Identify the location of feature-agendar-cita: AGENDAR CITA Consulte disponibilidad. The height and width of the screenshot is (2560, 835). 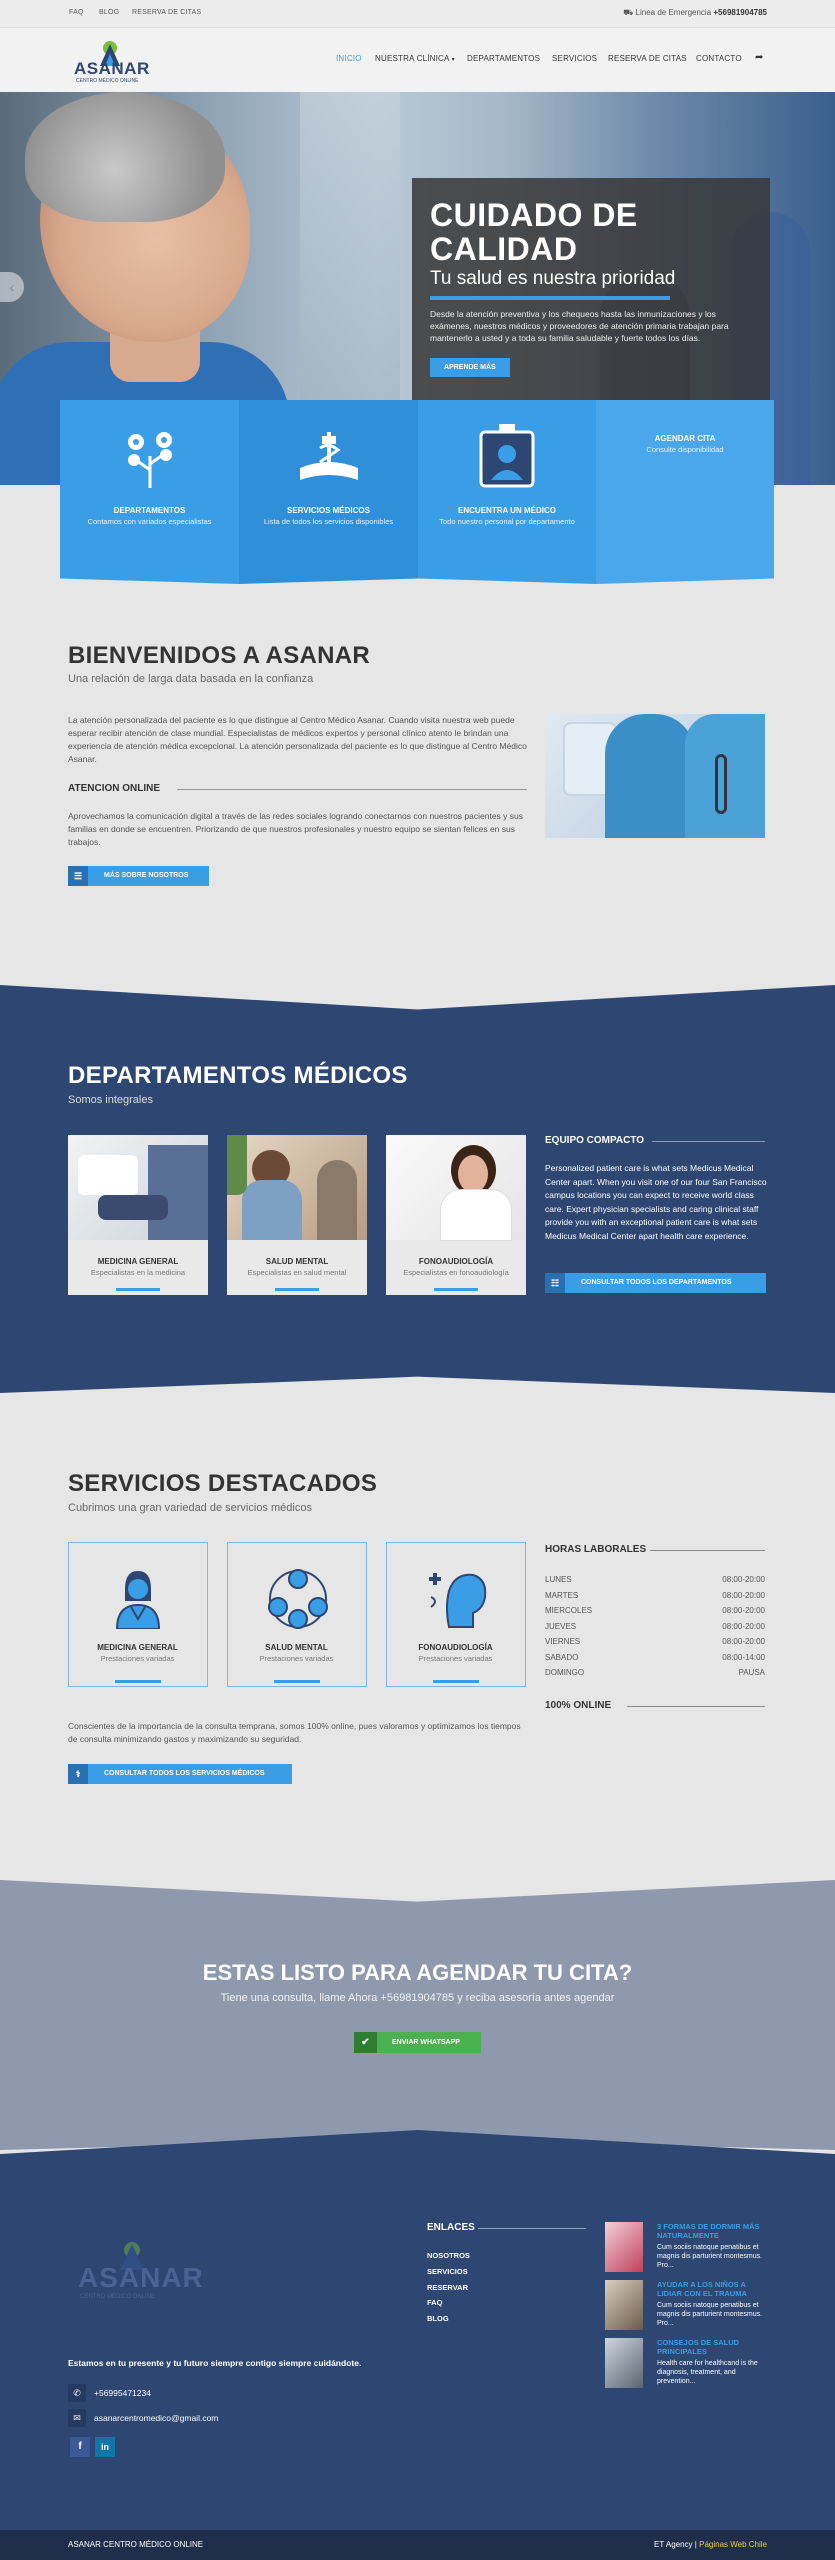
(685, 492).